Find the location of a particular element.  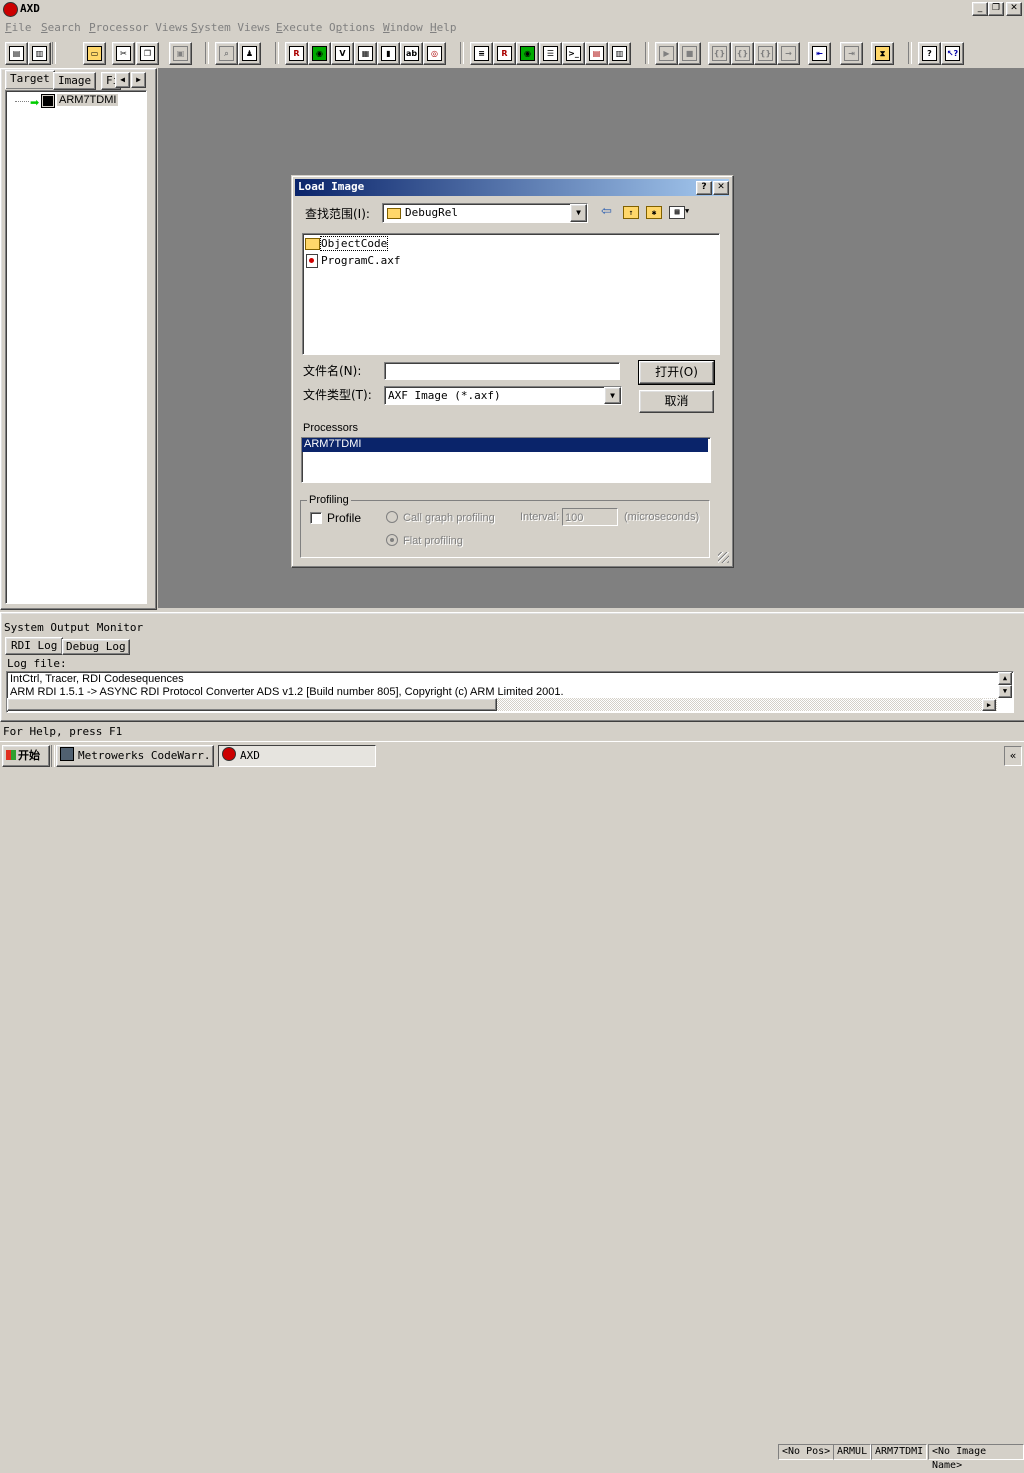

tab-debug-log: Debug Log is located at coordinates (96, 647).